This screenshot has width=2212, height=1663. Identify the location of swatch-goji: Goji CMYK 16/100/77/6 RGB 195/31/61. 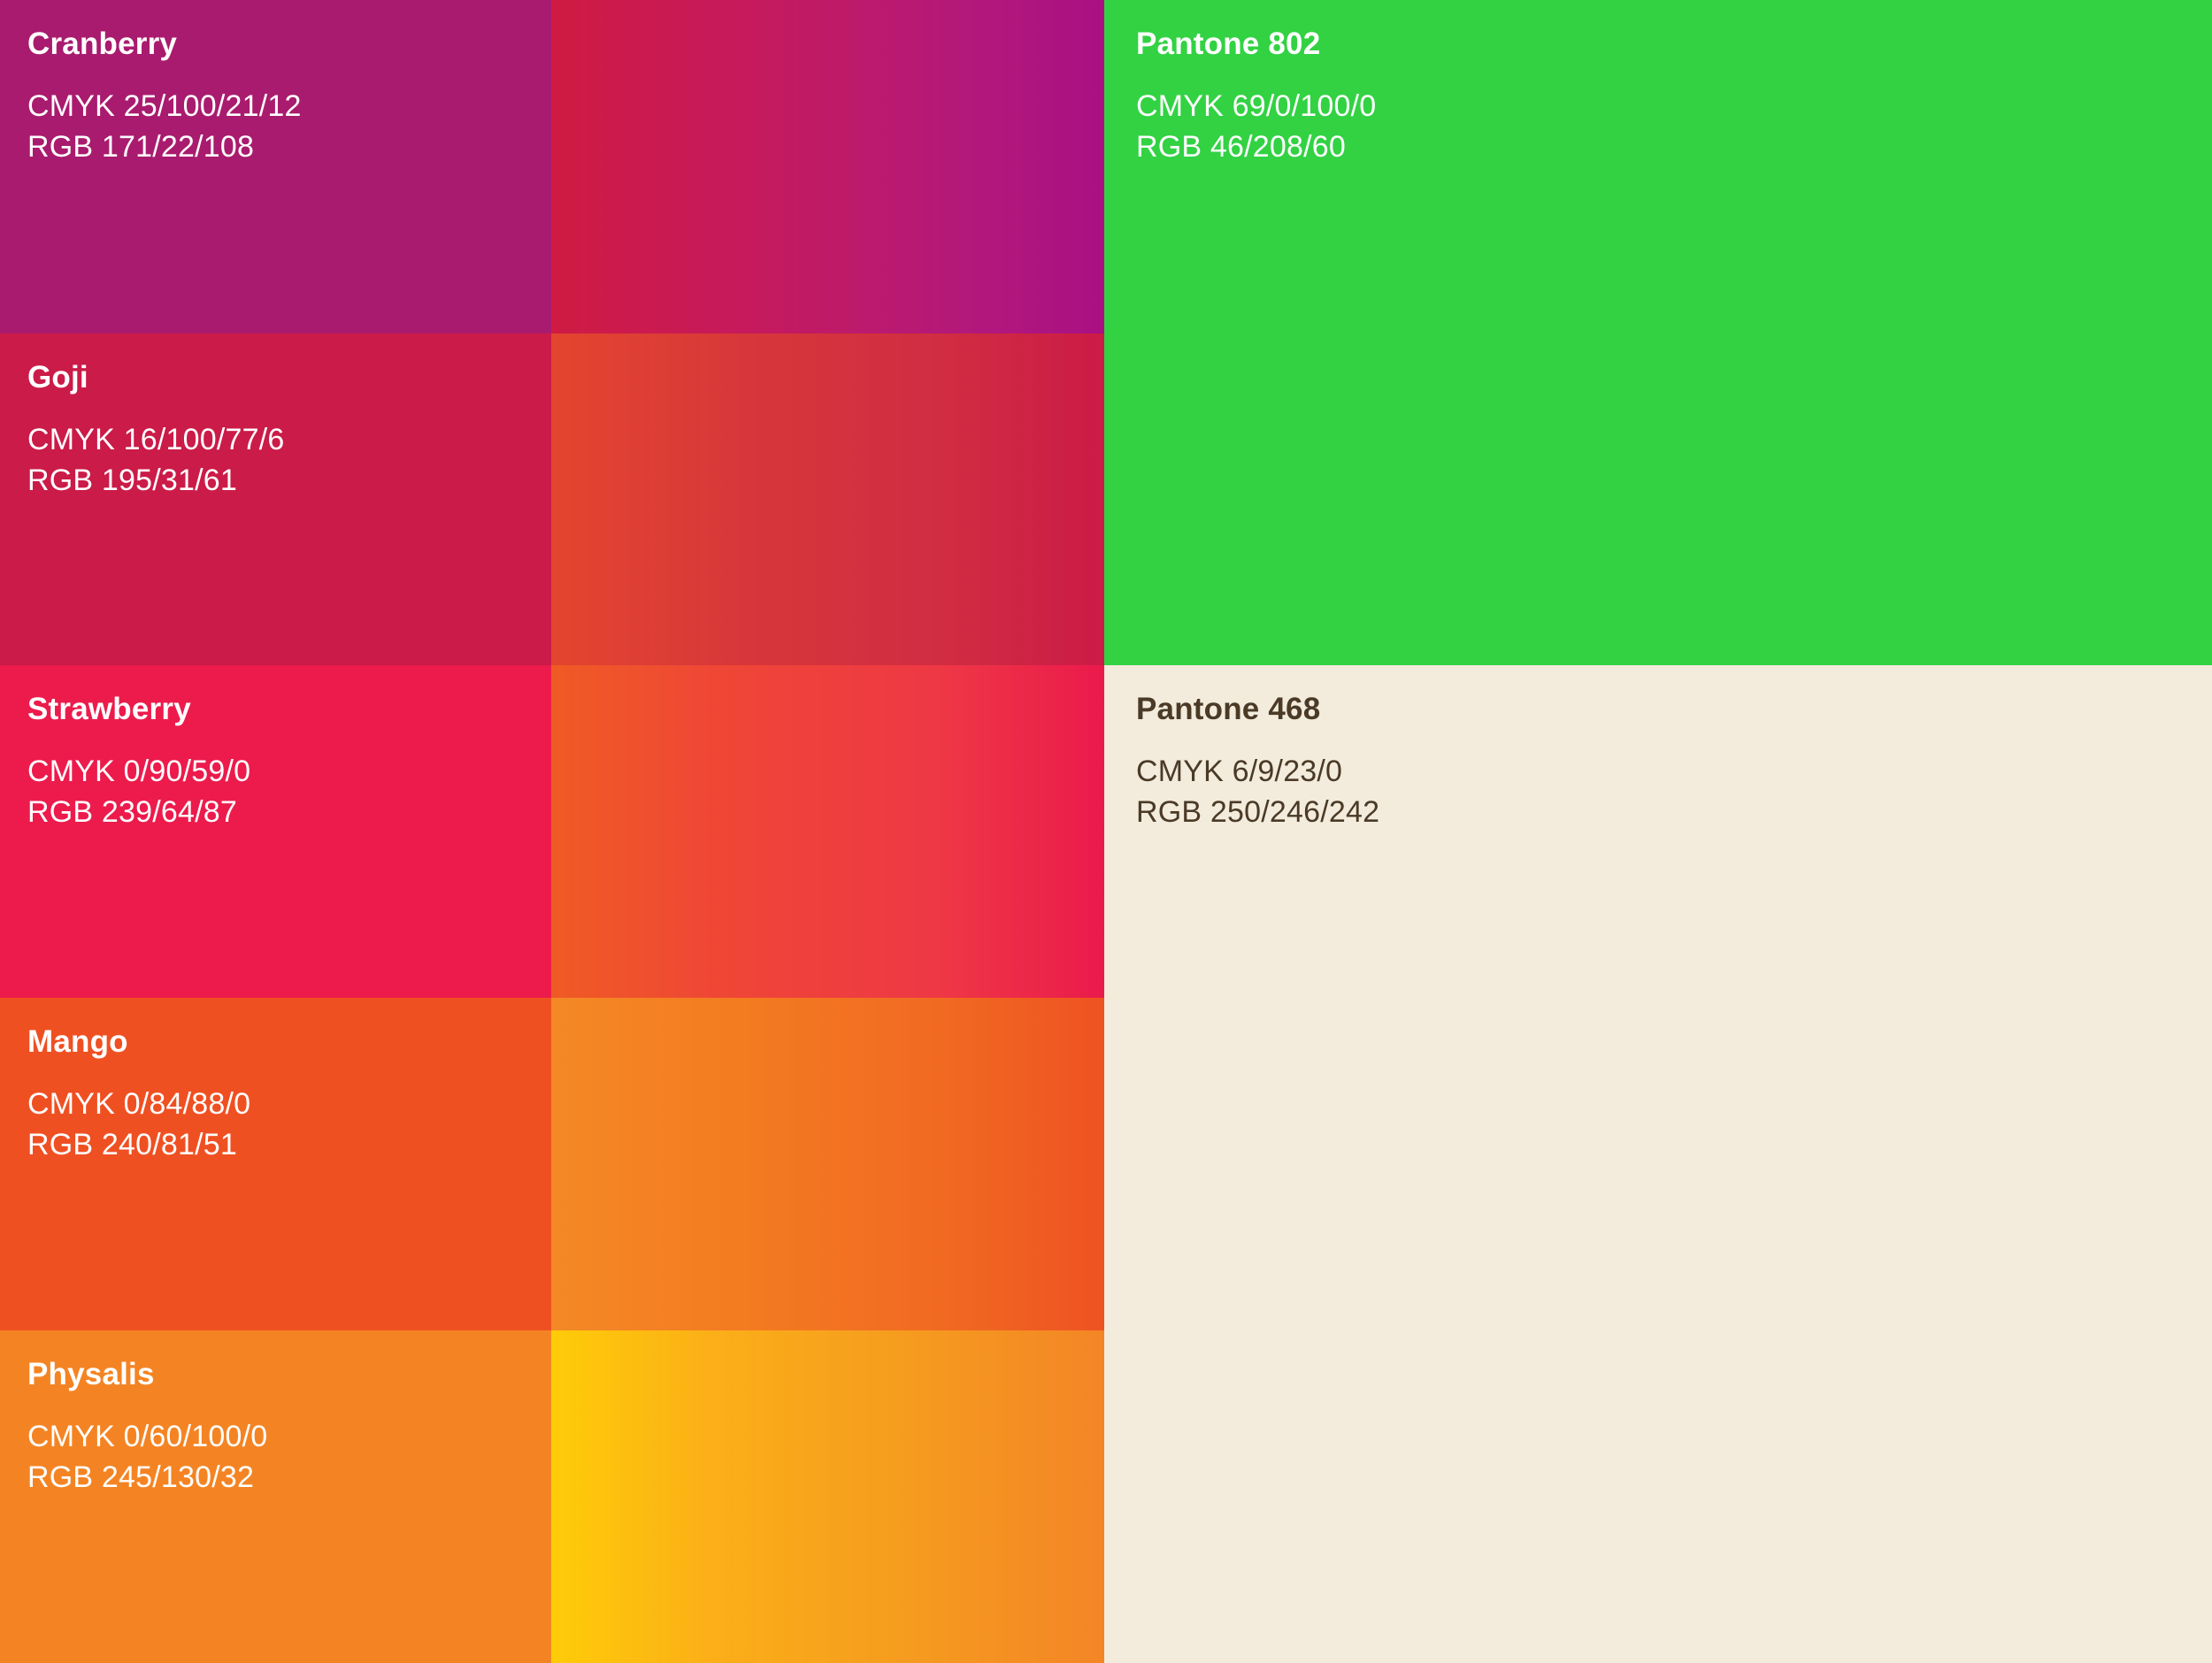
(275, 499).